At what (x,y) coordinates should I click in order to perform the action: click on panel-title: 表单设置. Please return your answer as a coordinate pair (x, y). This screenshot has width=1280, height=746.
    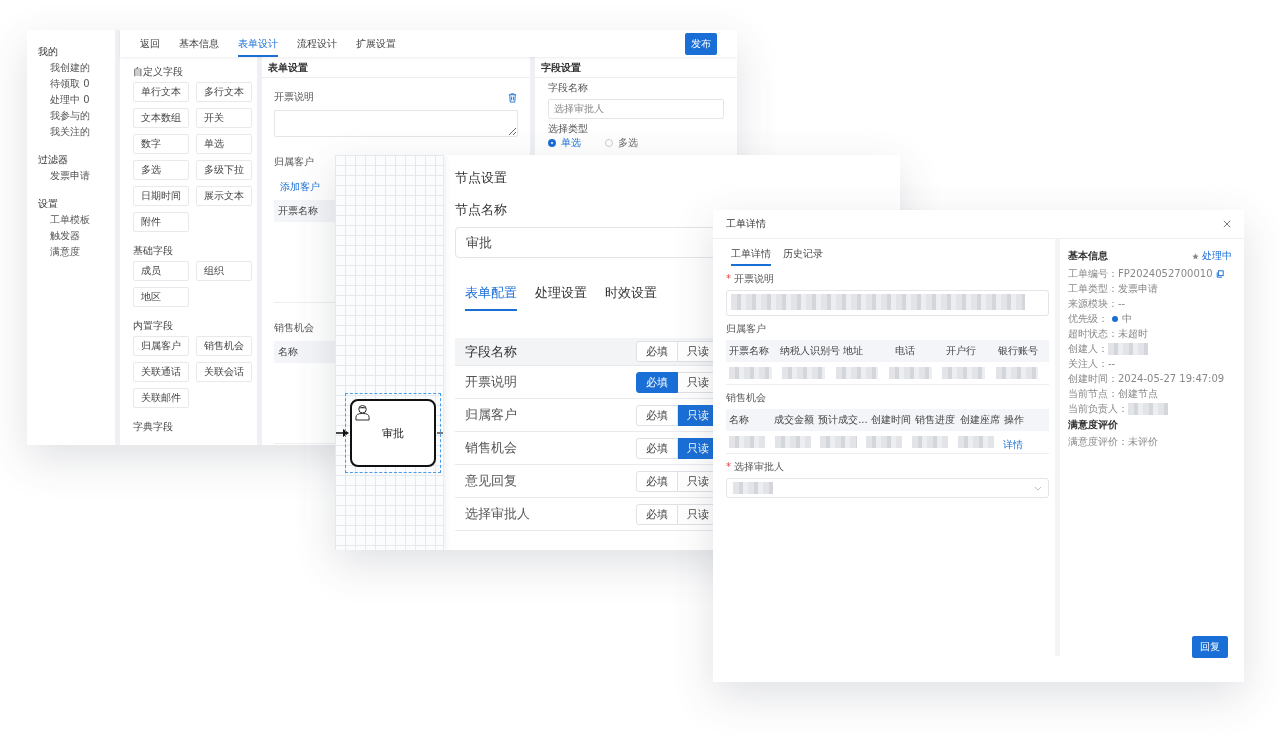
    Looking at the image, I should click on (396, 67).